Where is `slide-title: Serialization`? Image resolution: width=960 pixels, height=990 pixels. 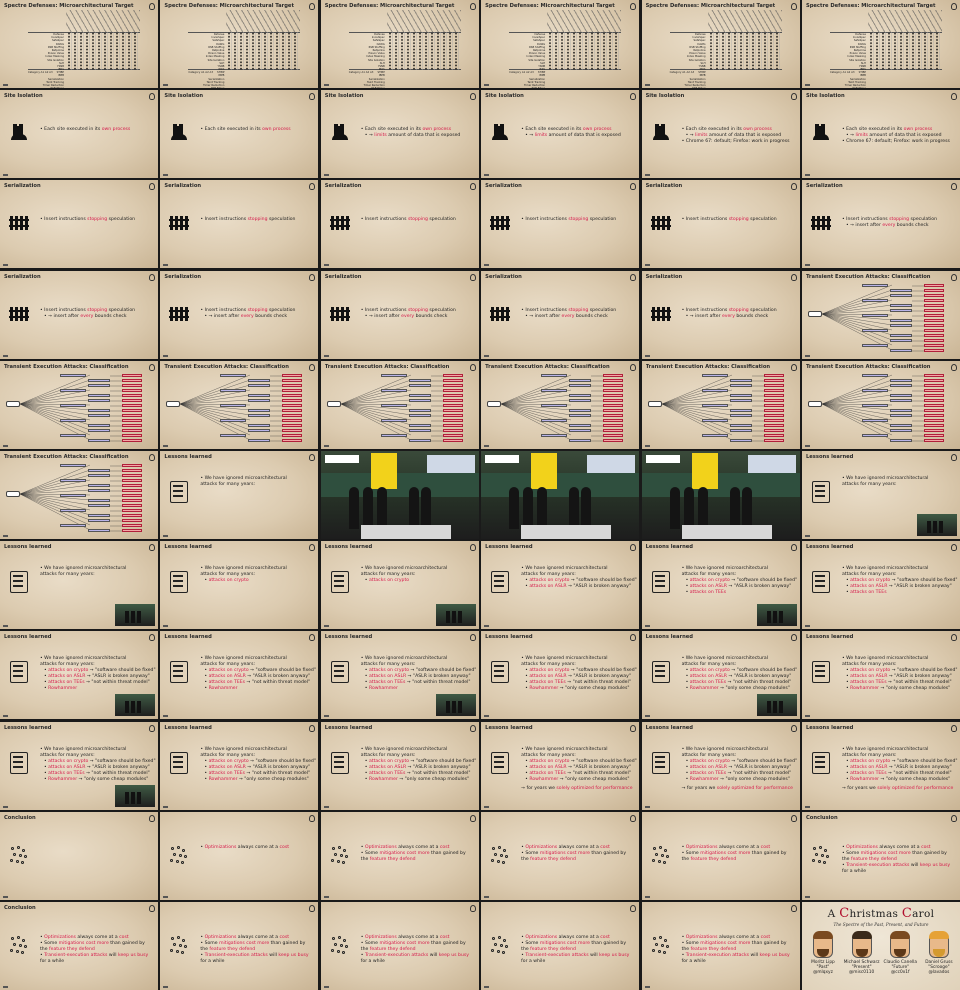 slide-title: Serialization is located at coordinates (503, 276).